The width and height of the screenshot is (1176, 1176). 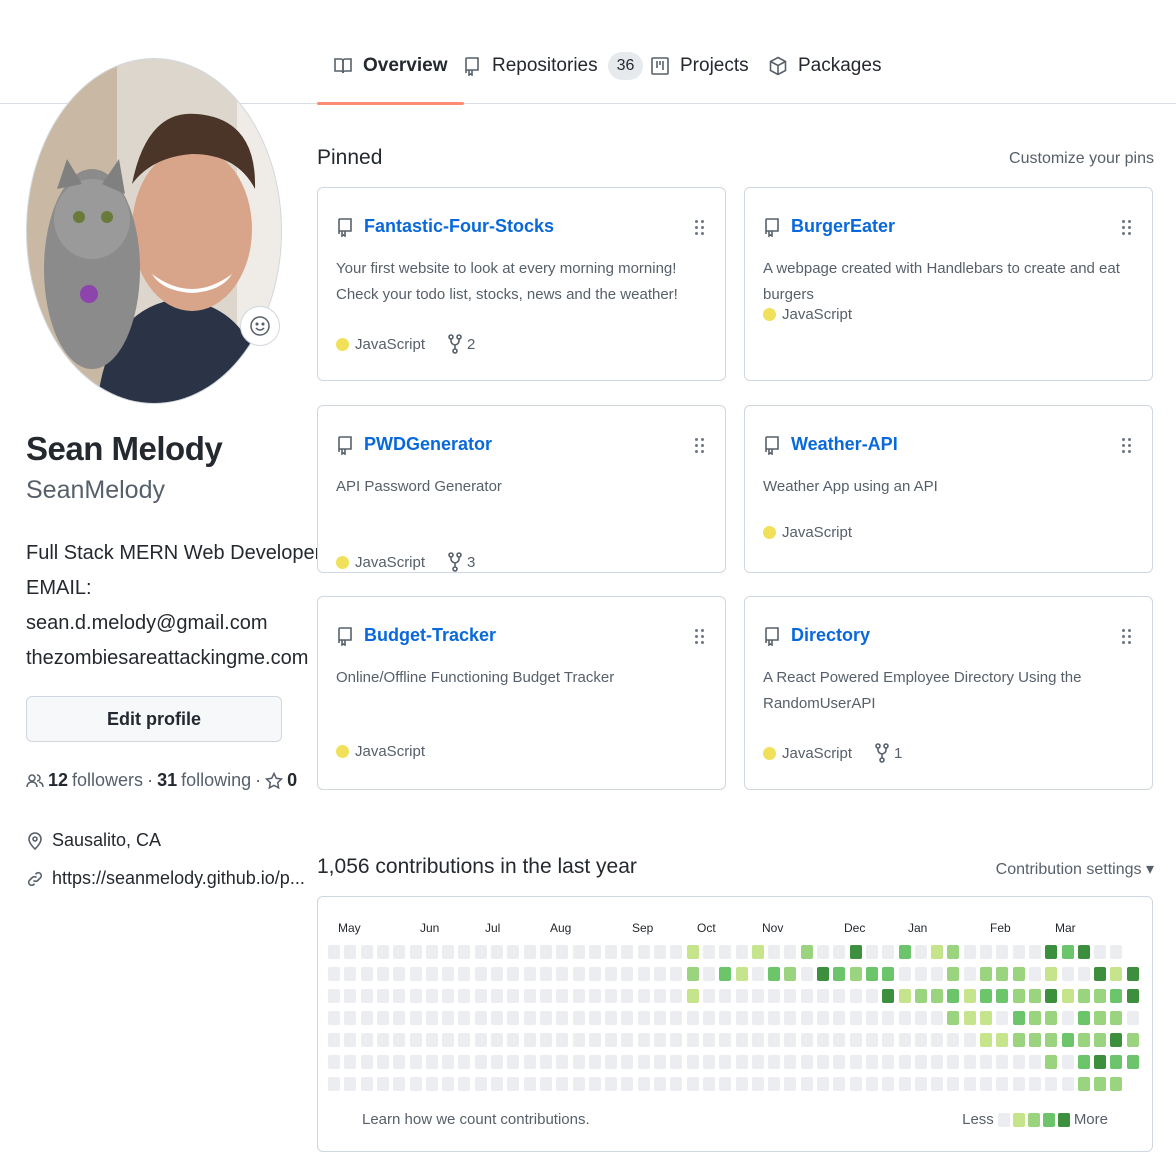 I want to click on drag-handle-icon, so click(x=700, y=637).